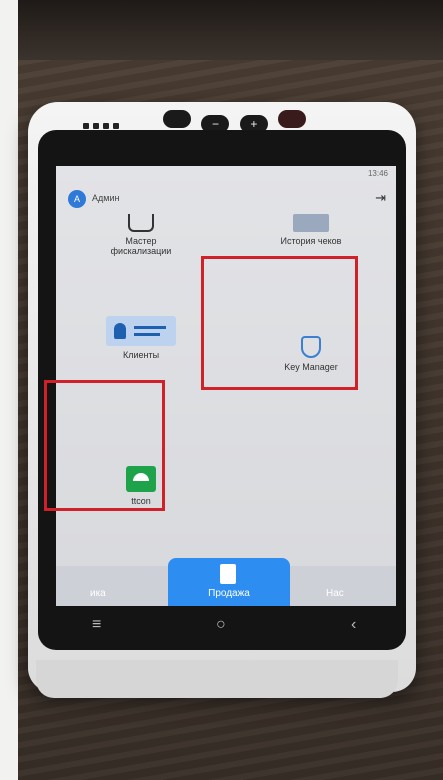  I want to click on nav-item-sales: Продажа, so click(229, 582).